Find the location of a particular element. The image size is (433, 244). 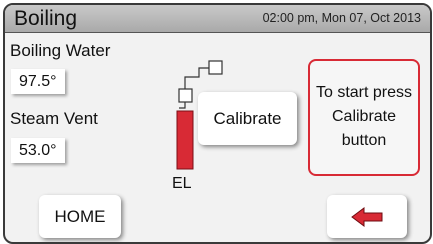

home-button: HOME is located at coordinates (80, 216).